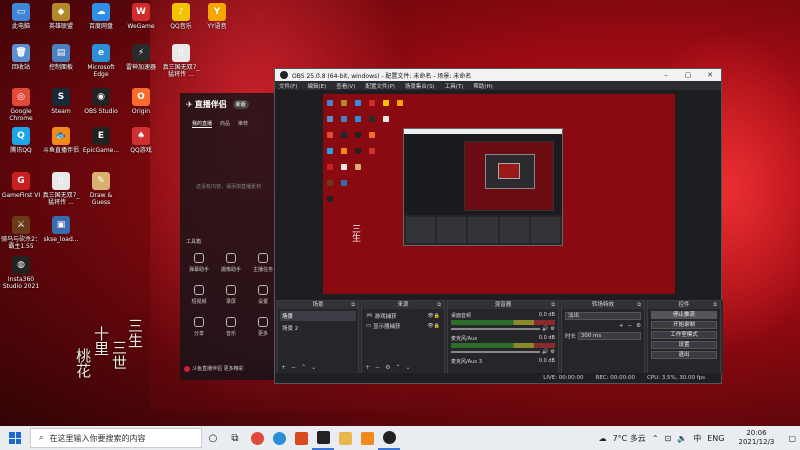  I want to click on desktop-icon: ⚡ 雷神加速器, so click(141, 57).